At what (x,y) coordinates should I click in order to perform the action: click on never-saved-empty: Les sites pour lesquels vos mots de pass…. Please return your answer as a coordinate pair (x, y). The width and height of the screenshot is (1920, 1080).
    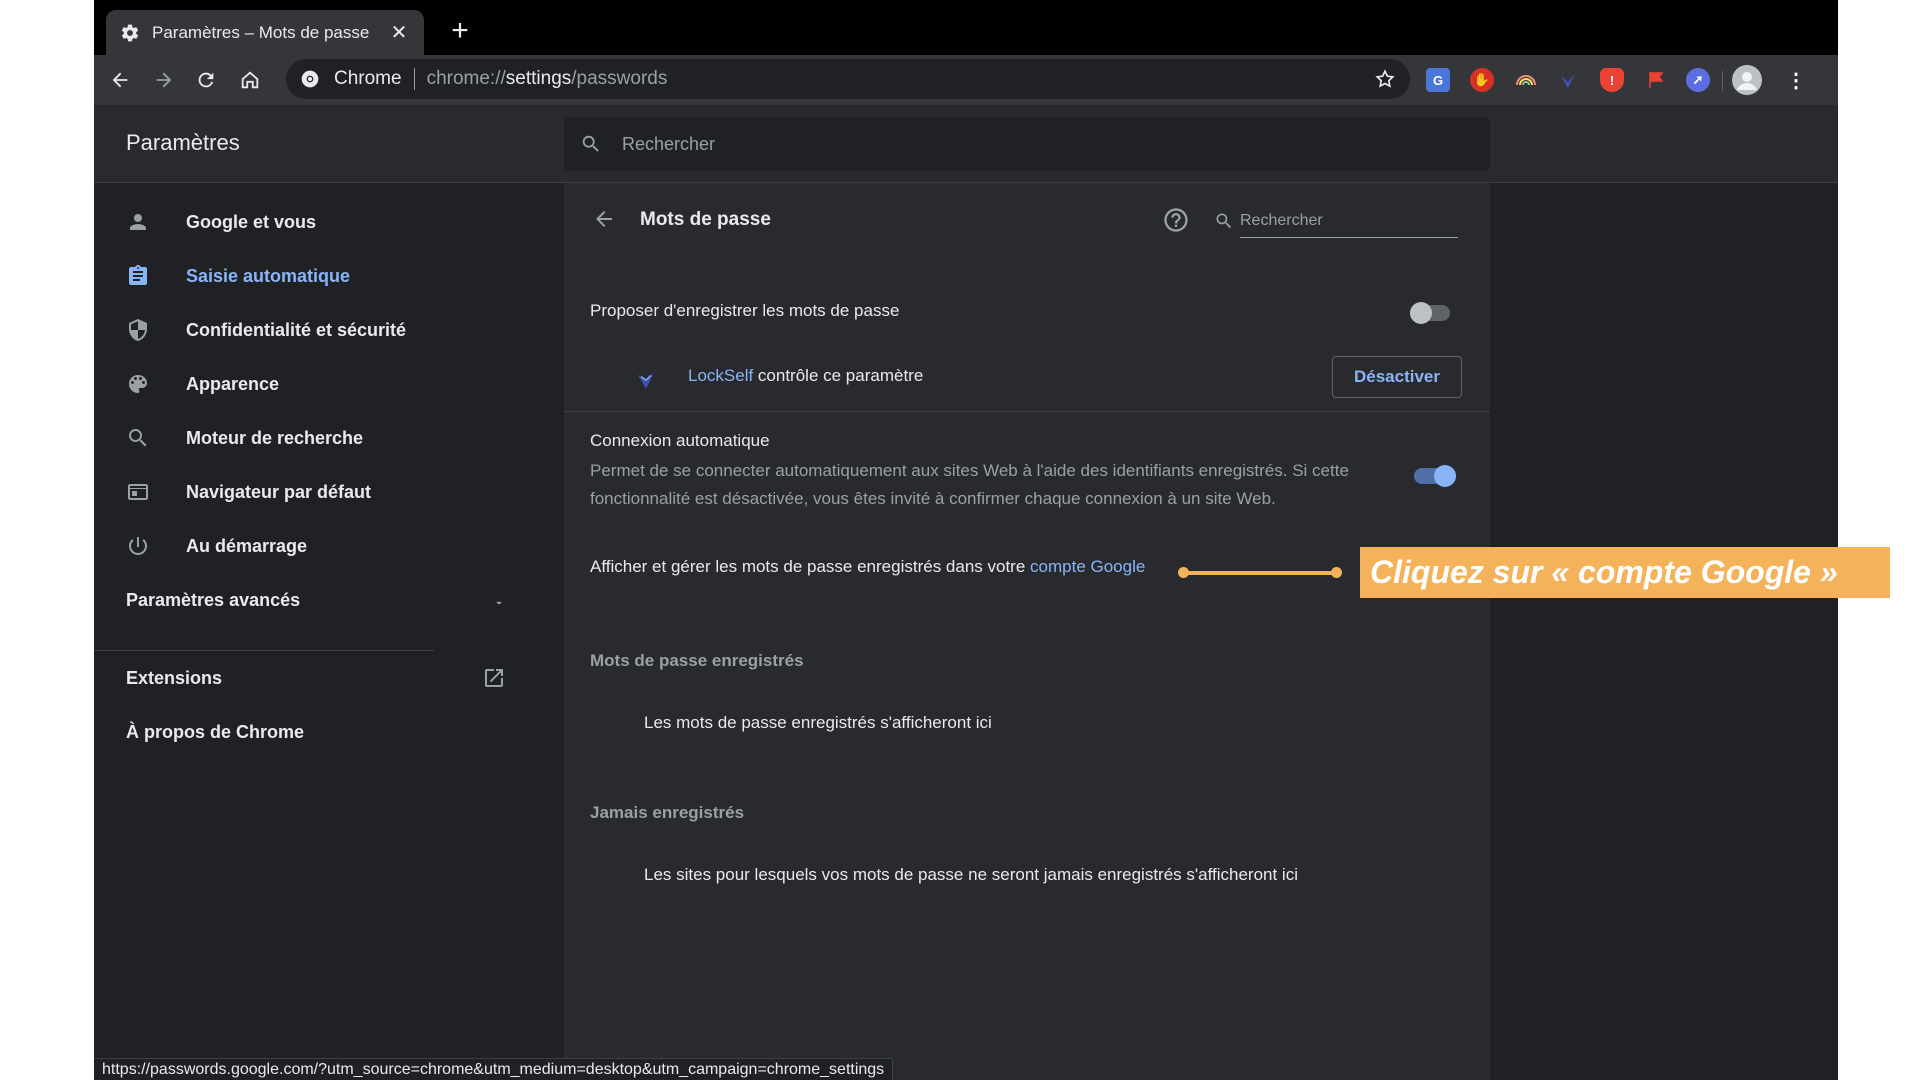
    Looking at the image, I should click on (971, 874).